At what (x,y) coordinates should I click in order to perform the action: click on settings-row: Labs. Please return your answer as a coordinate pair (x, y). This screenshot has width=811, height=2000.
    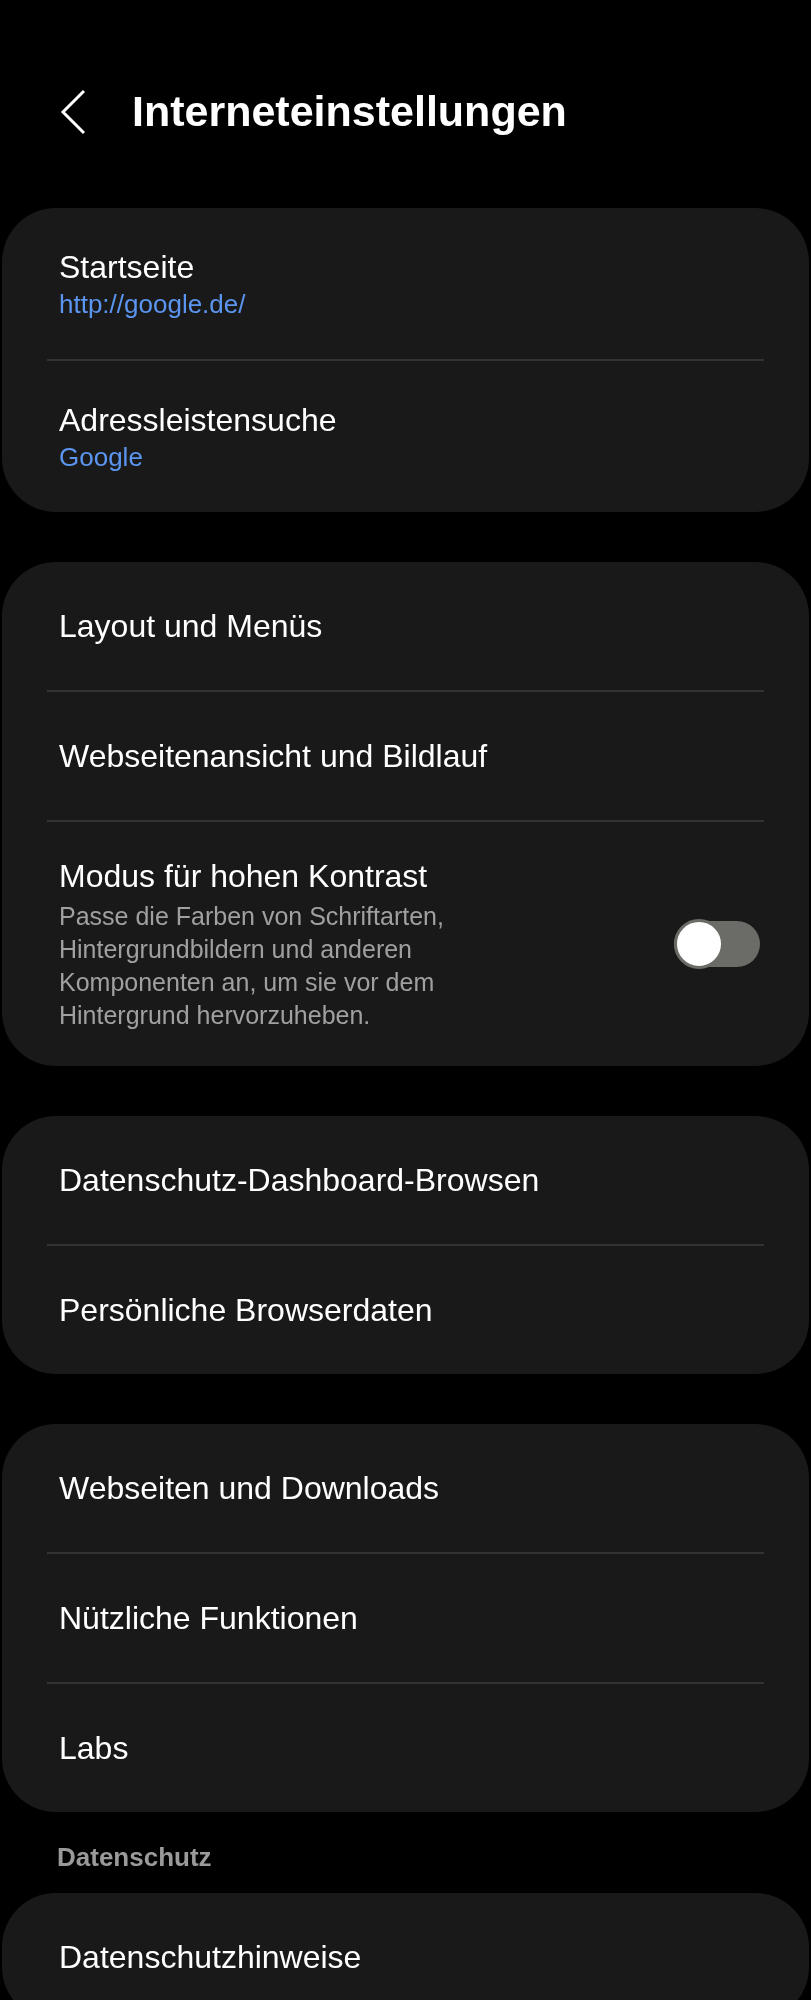
    Looking at the image, I should click on (405, 1748).